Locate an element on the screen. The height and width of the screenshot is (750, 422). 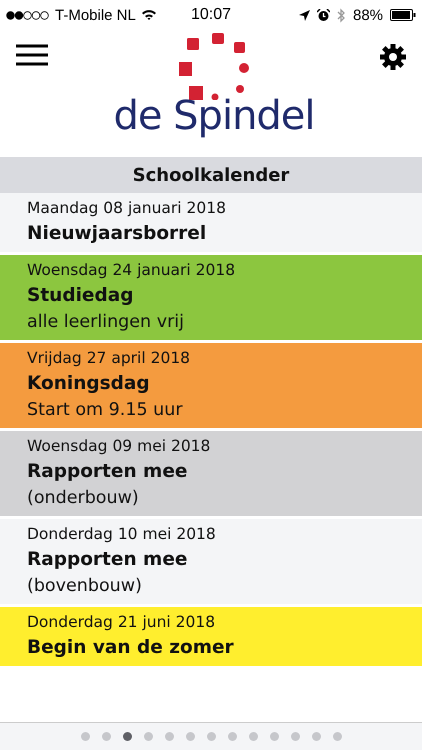
event-date: Donderdag 10 mei 2018 is located at coordinates (122, 534).